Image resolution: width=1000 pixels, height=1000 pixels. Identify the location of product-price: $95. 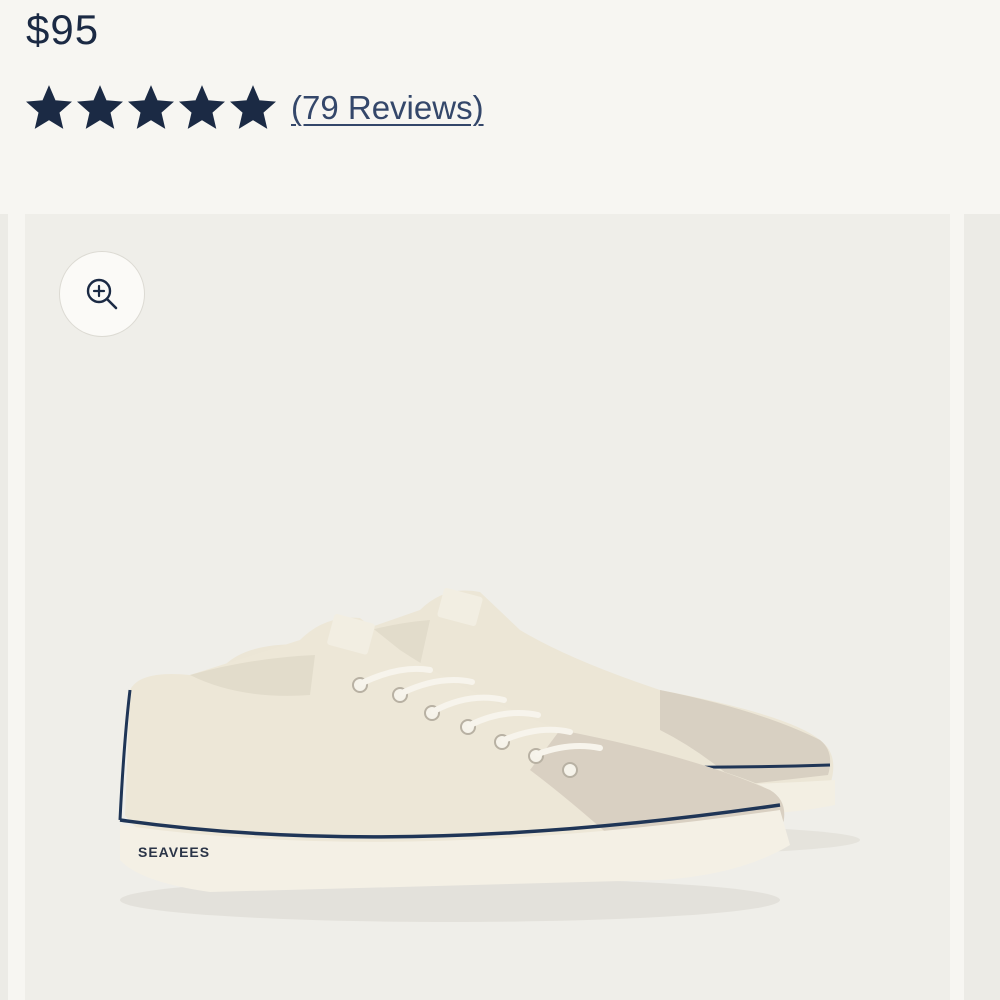
(63, 29).